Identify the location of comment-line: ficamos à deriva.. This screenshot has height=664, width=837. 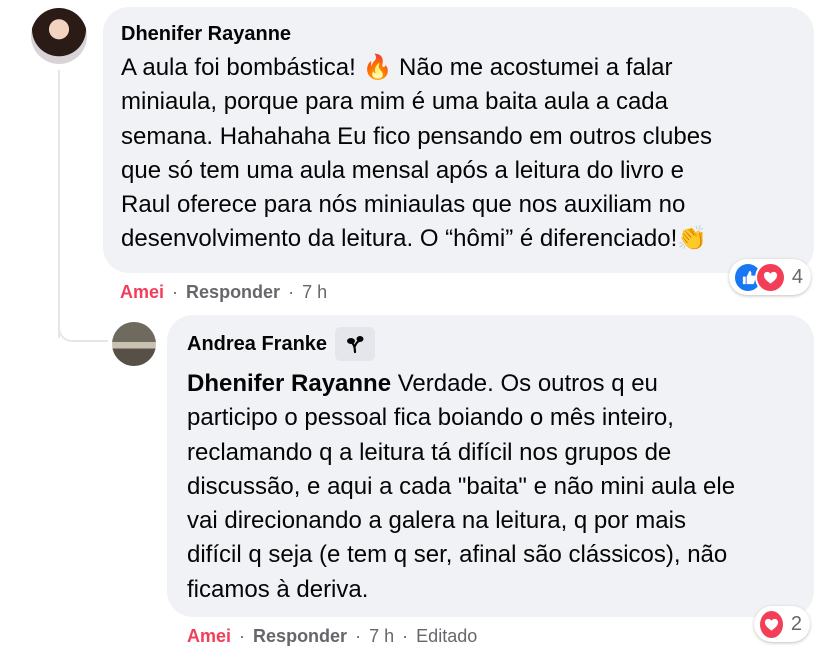
(278, 589).